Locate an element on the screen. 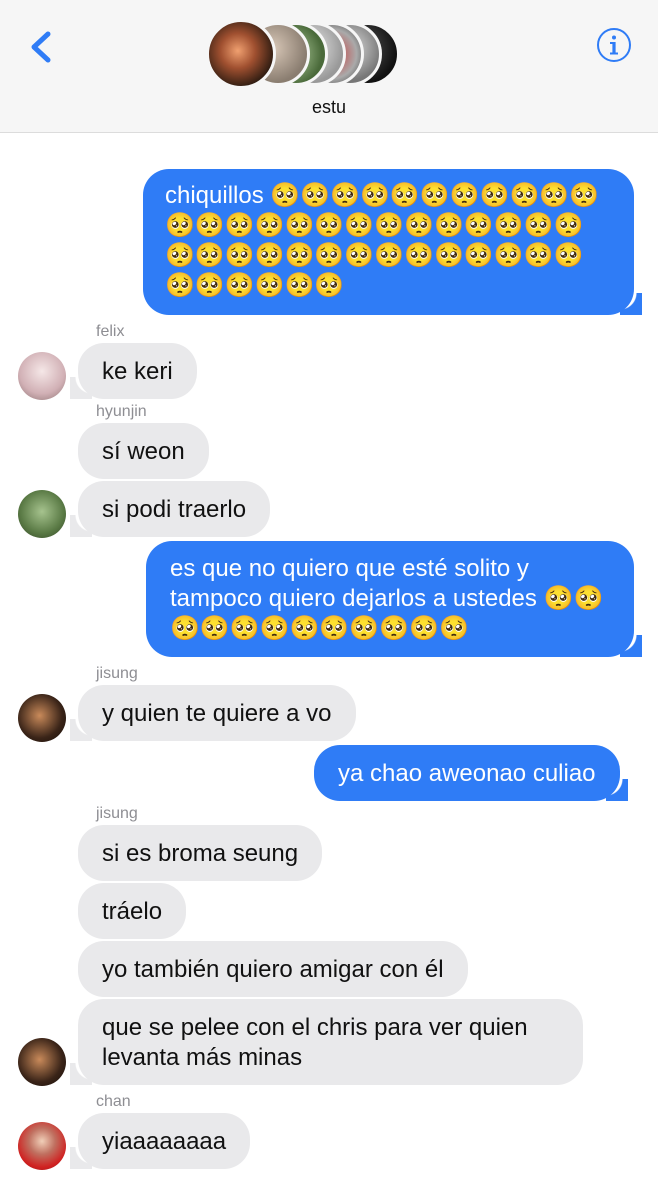  message-bubble-incoming: y quien te quiere a vo is located at coordinates (213, 713).